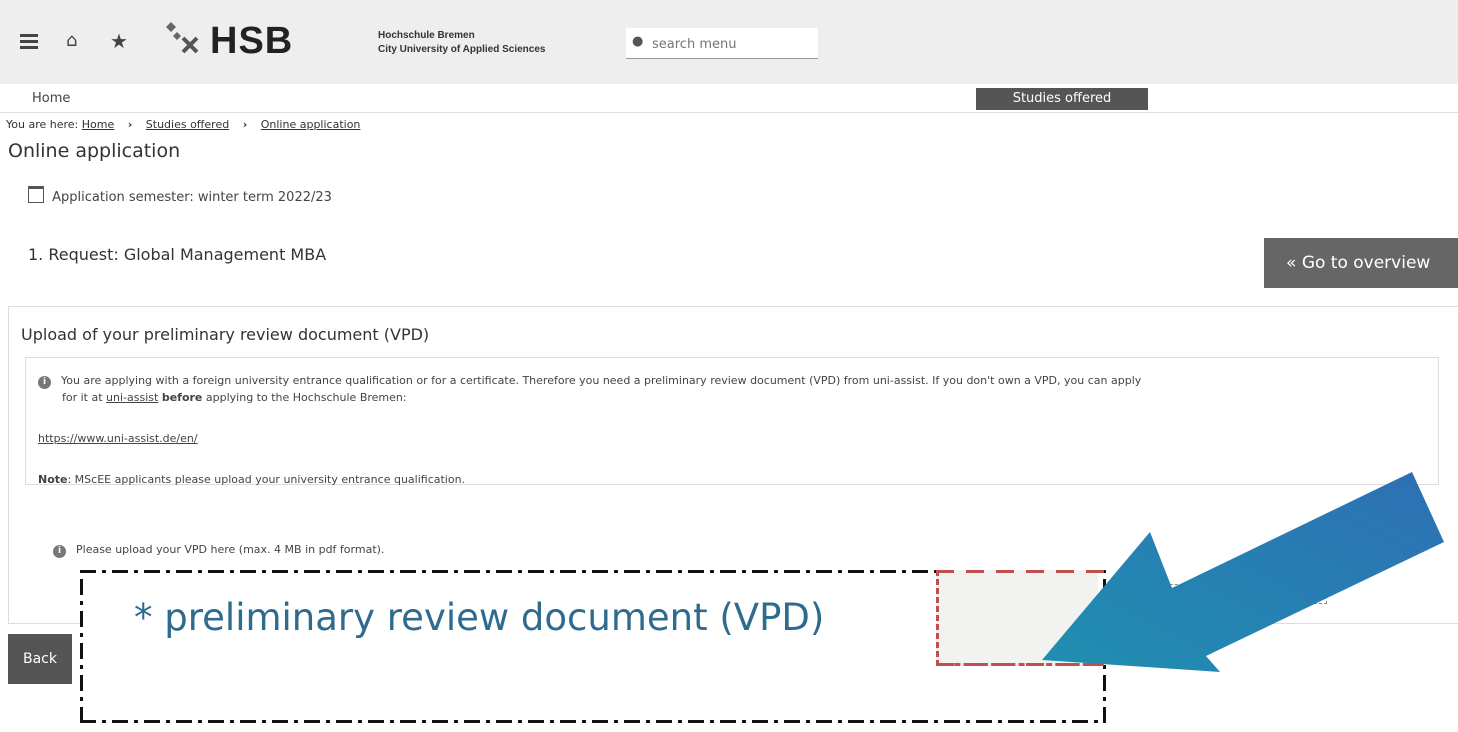 This screenshot has height=732, width=1458. Describe the element at coordinates (251, 41) in the screenshot. I see `logo-text: HSB` at that location.